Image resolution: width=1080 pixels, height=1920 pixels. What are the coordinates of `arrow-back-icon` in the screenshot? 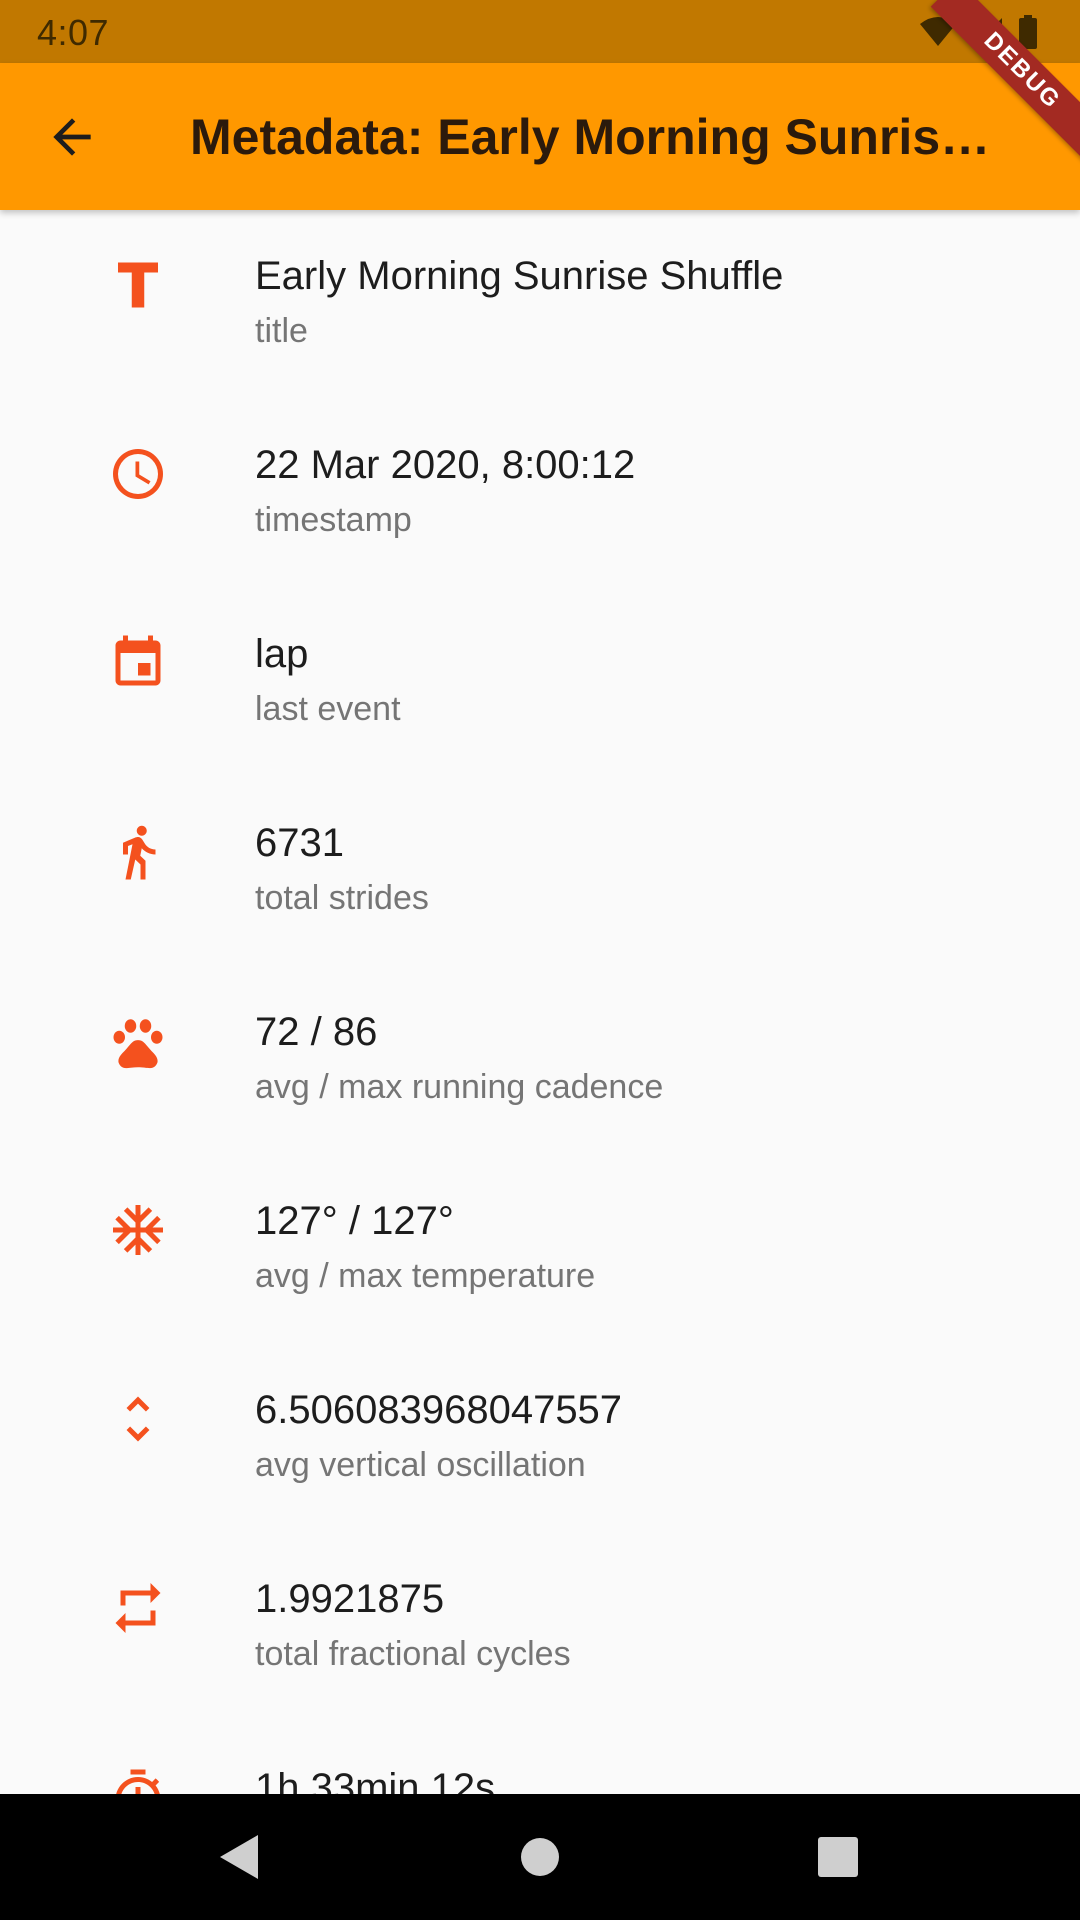 It's located at (72, 137).